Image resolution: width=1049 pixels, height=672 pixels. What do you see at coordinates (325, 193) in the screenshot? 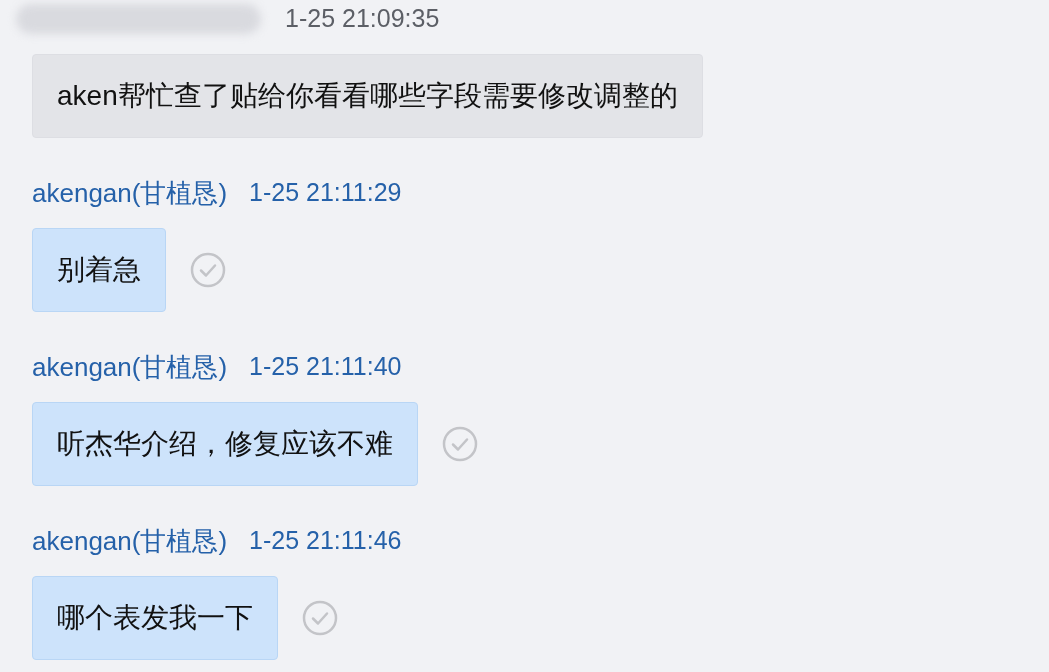
I see `message-time: 1-25 21:11:29` at bounding box center [325, 193].